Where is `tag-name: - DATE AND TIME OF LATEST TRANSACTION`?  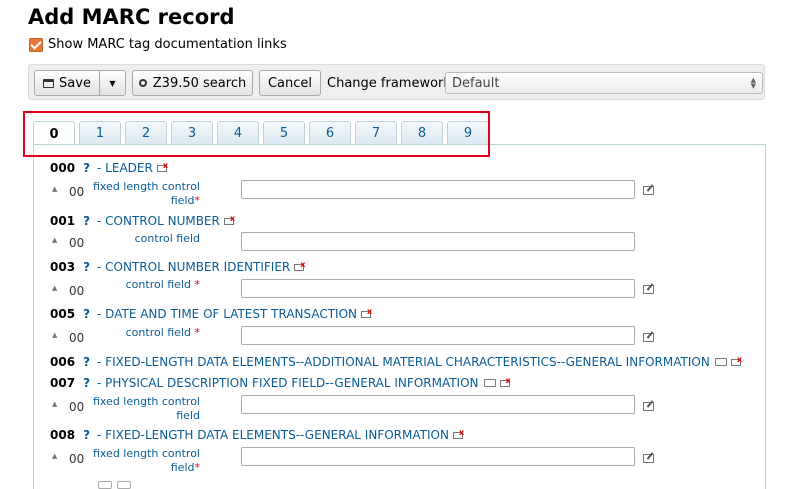
tag-name: - DATE AND TIME OF LATEST TRANSACTION is located at coordinates (227, 314).